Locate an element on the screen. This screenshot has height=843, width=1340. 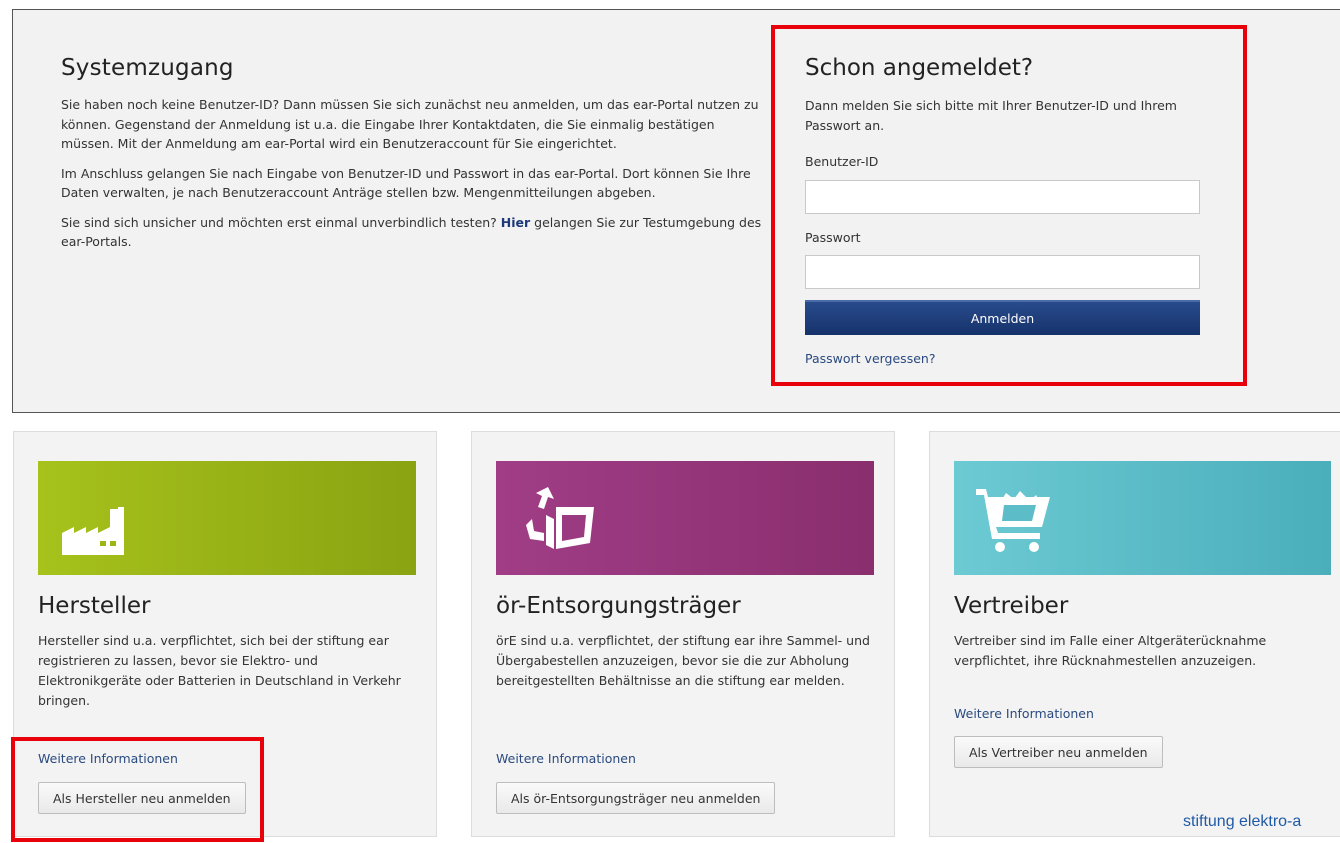
oer-more-info-link: Weitere Informationen is located at coordinates (566, 758).